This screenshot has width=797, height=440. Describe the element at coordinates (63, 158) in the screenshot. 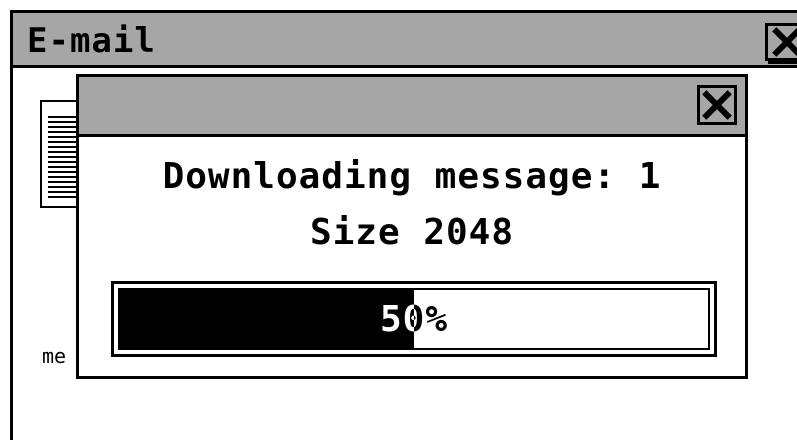

I see `document-lines` at that location.